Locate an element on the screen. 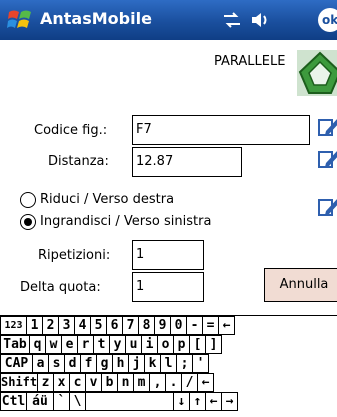 The width and height of the screenshot is (337, 417). key: 0 is located at coordinates (178, 325).